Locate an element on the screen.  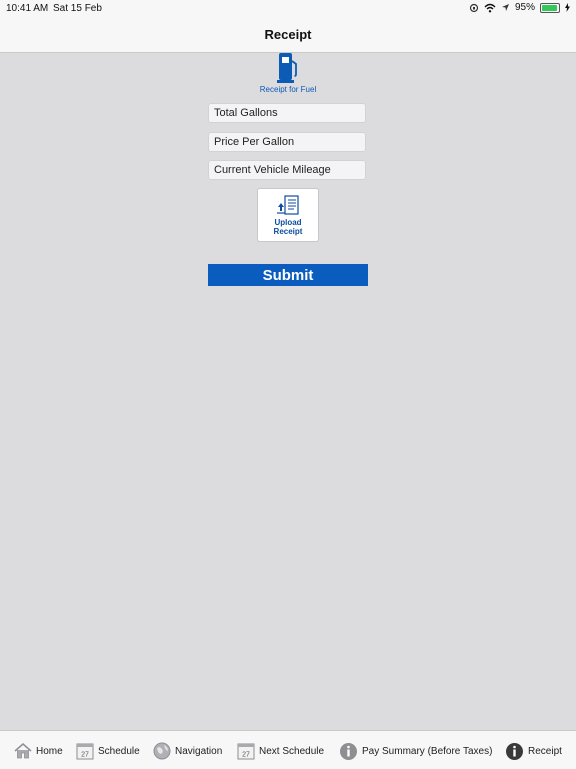
tab-label: Schedule is located at coordinates (119, 751).